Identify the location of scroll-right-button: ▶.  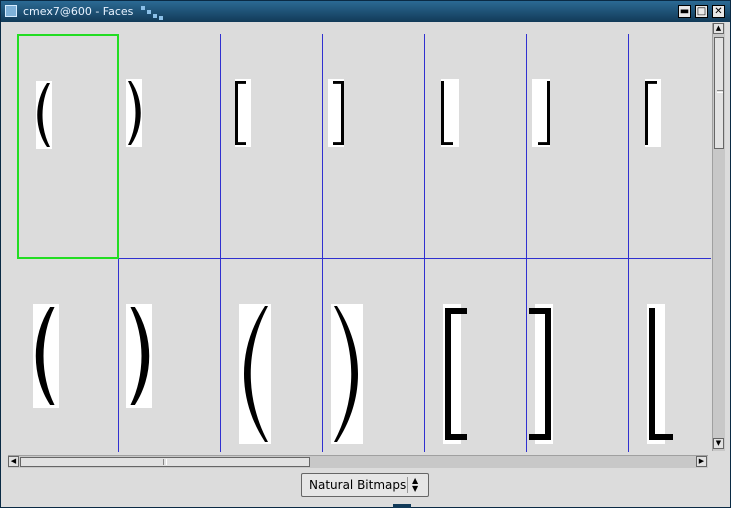
(701, 461).